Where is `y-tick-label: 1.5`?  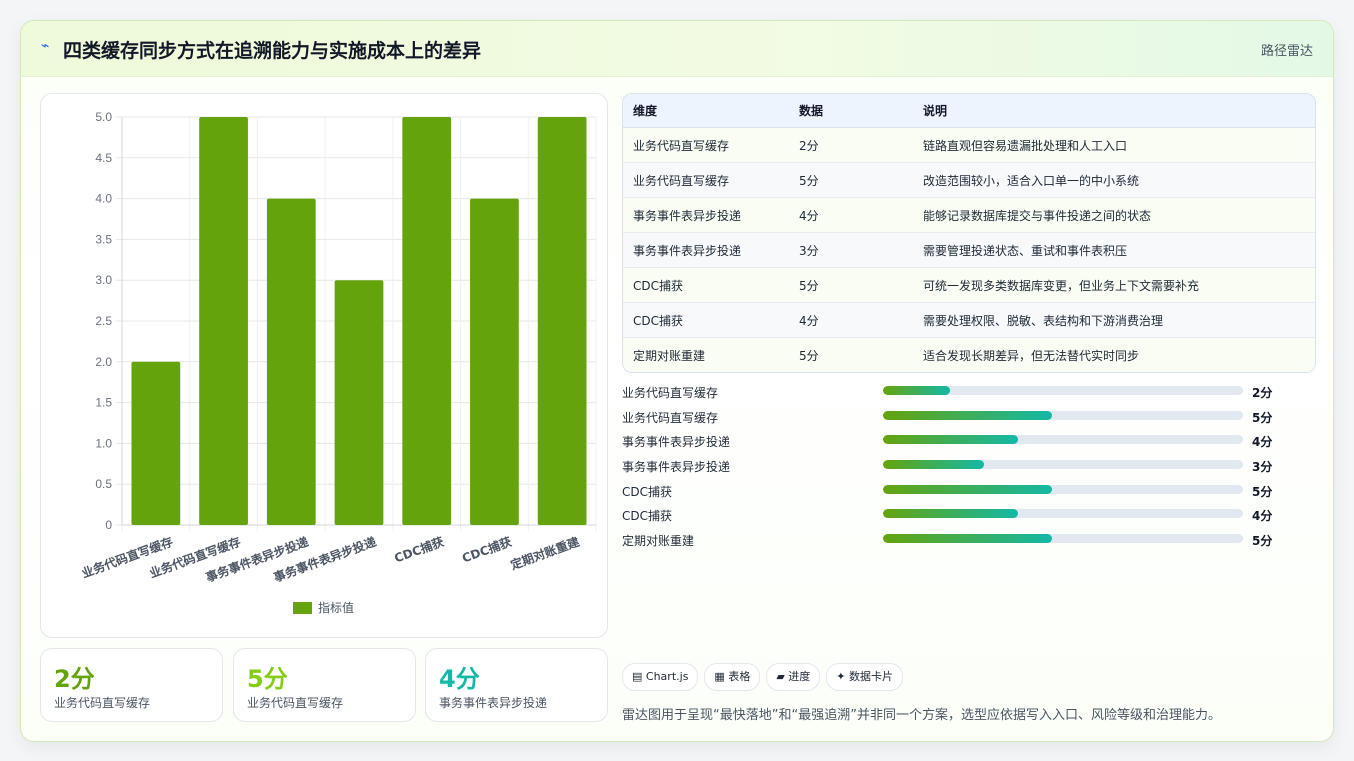 y-tick-label: 1.5 is located at coordinates (103, 403).